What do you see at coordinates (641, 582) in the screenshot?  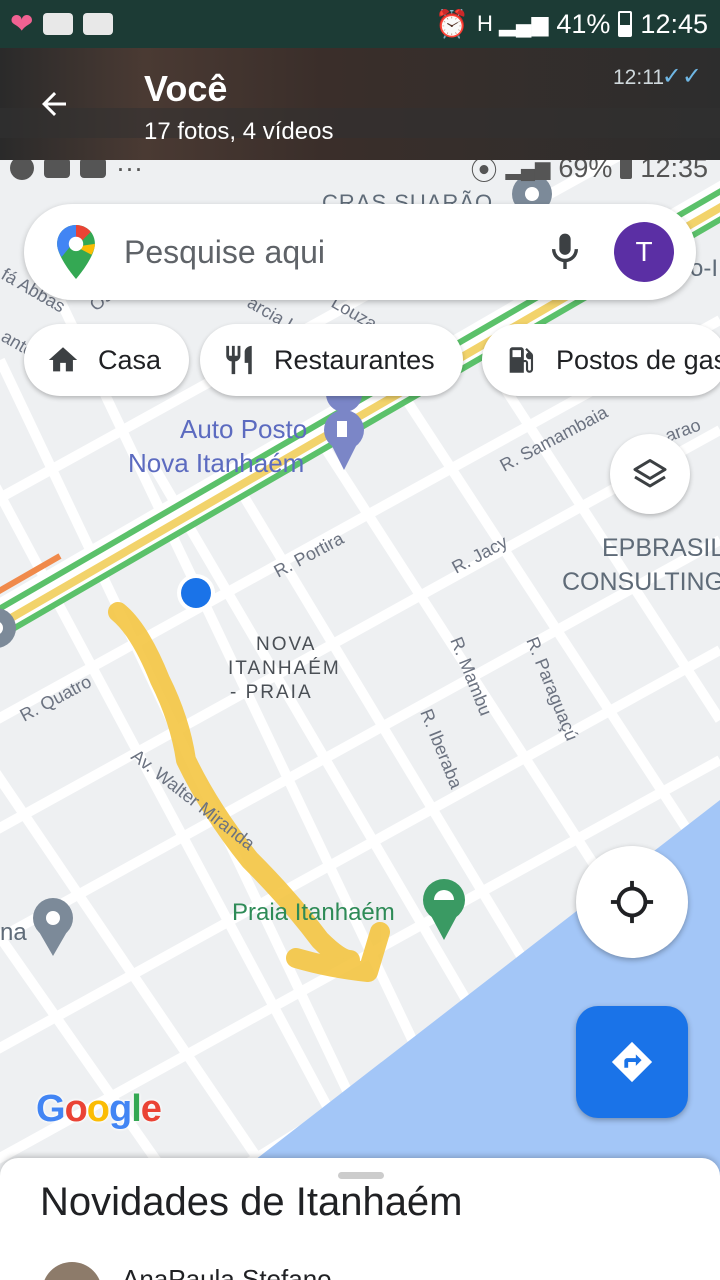 I see `label-epbrasil-2: CONSULTING` at bounding box center [641, 582].